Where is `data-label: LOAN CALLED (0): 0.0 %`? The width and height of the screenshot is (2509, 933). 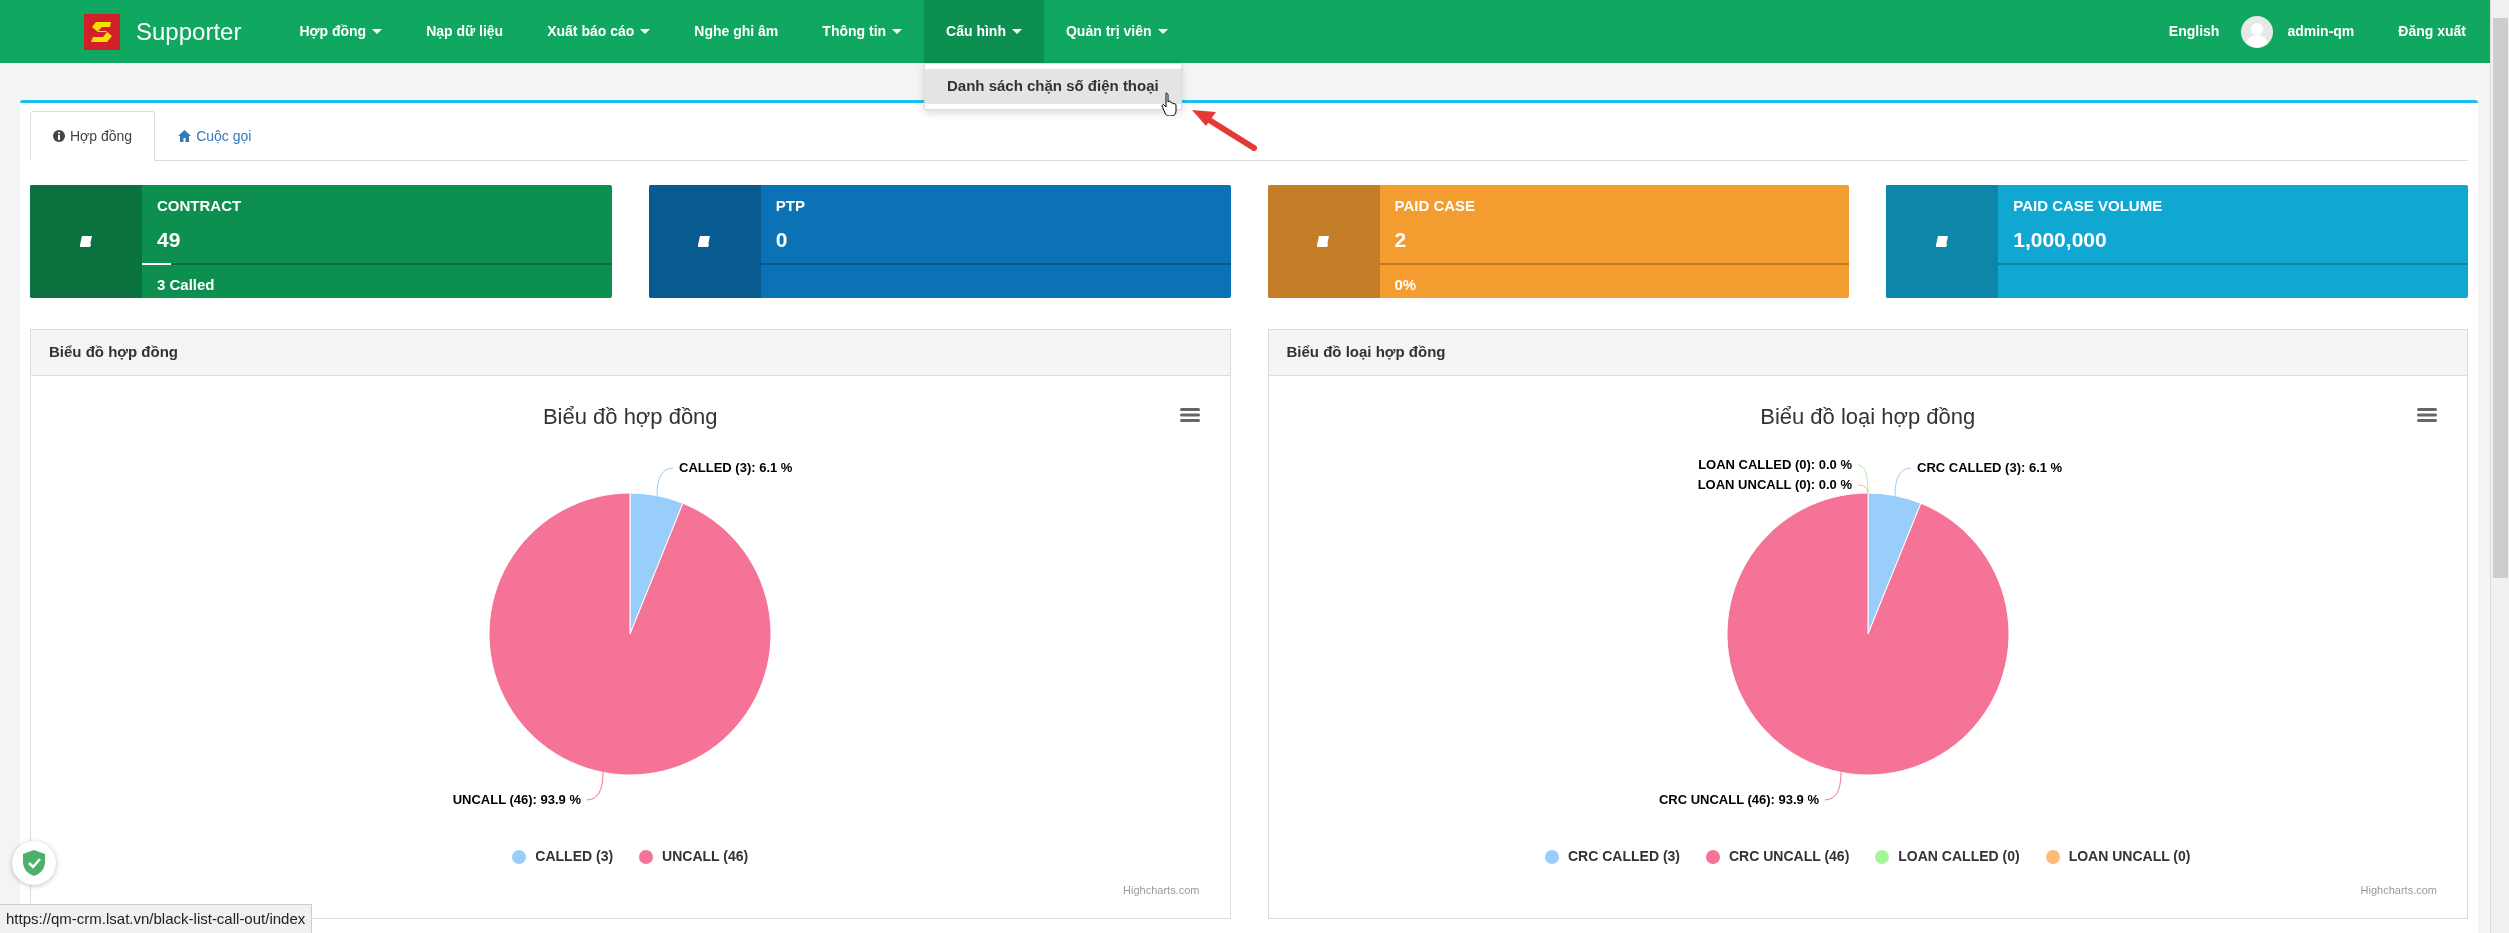
data-label: LOAN CALLED (0): 0.0 % is located at coordinates (1774, 464).